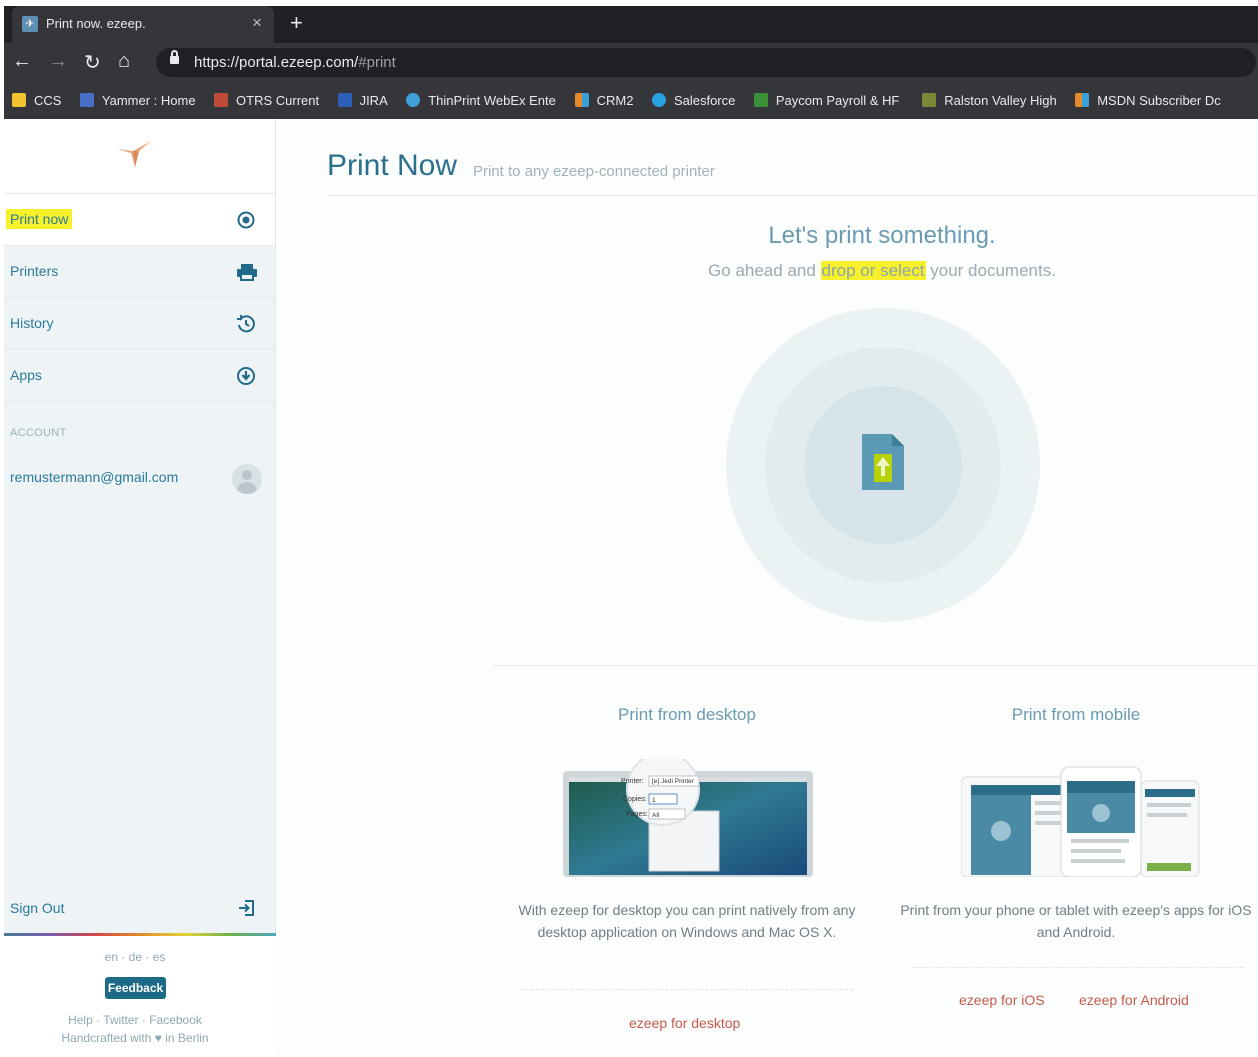 The width and height of the screenshot is (1258, 1057). What do you see at coordinates (883, 462) in the screenshot?
I see `upload-file-icon` at bounding box center [883, 462].